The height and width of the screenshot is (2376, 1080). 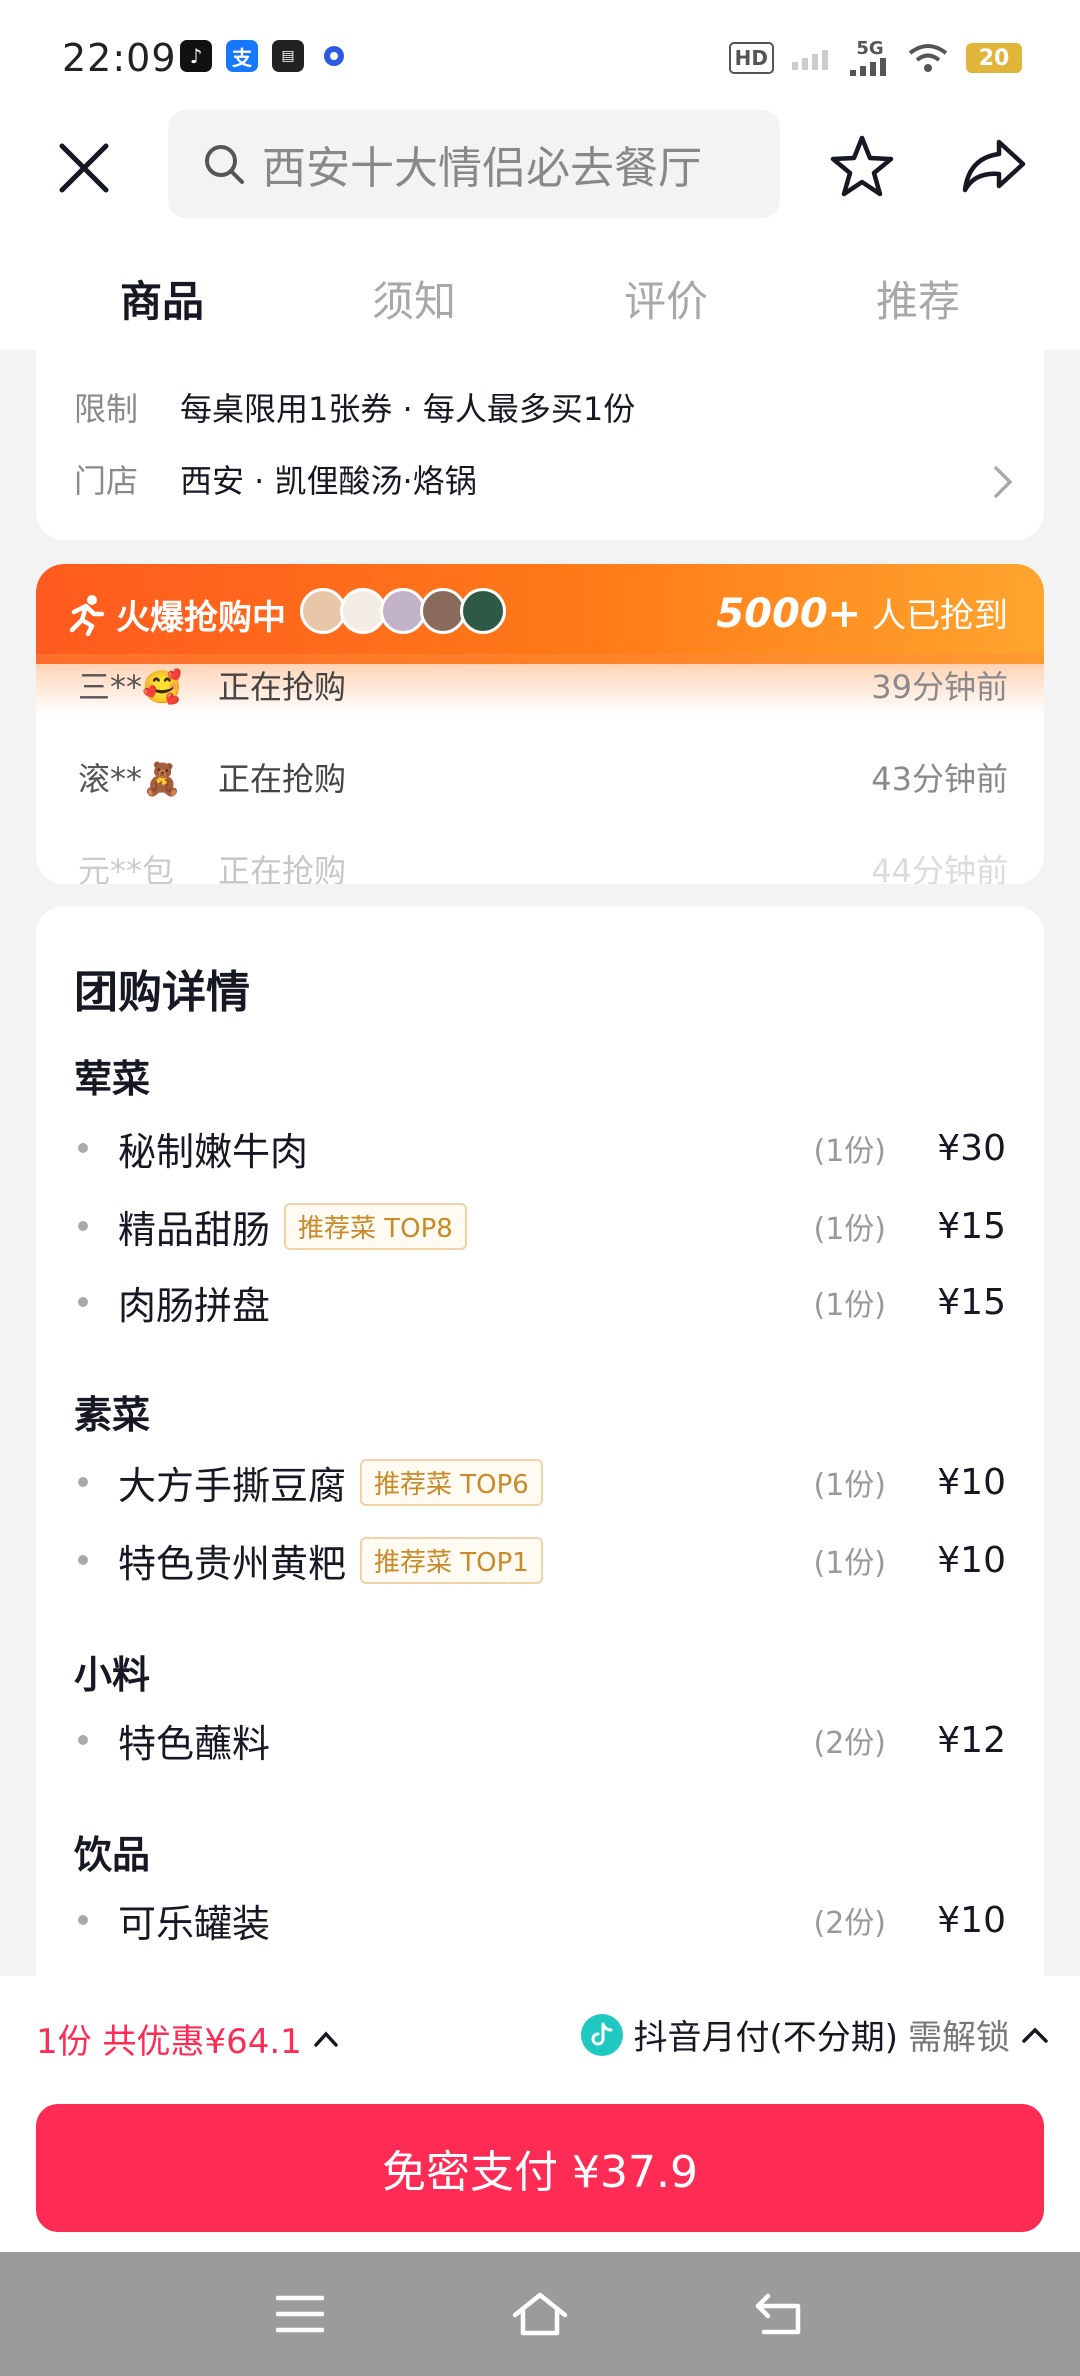 I want to click on close-button, so click(x=84, y=168).